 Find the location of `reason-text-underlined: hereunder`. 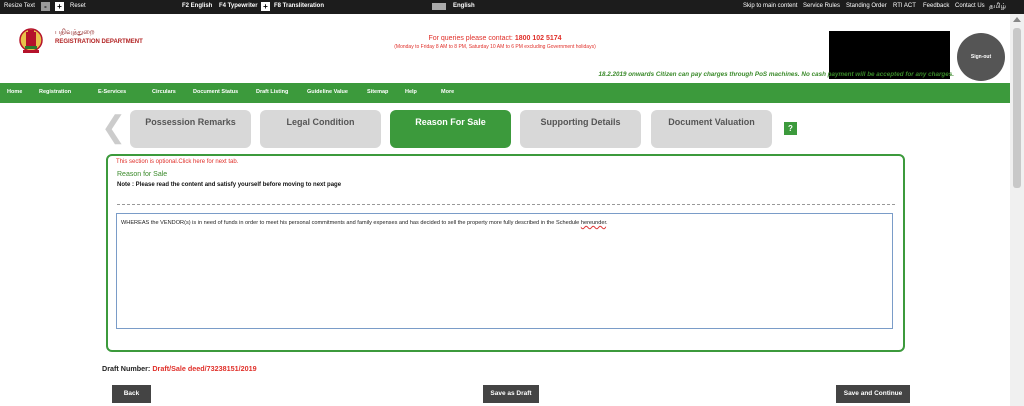

reason-text-underlined: hereunder is located at coordinates (593, 223).